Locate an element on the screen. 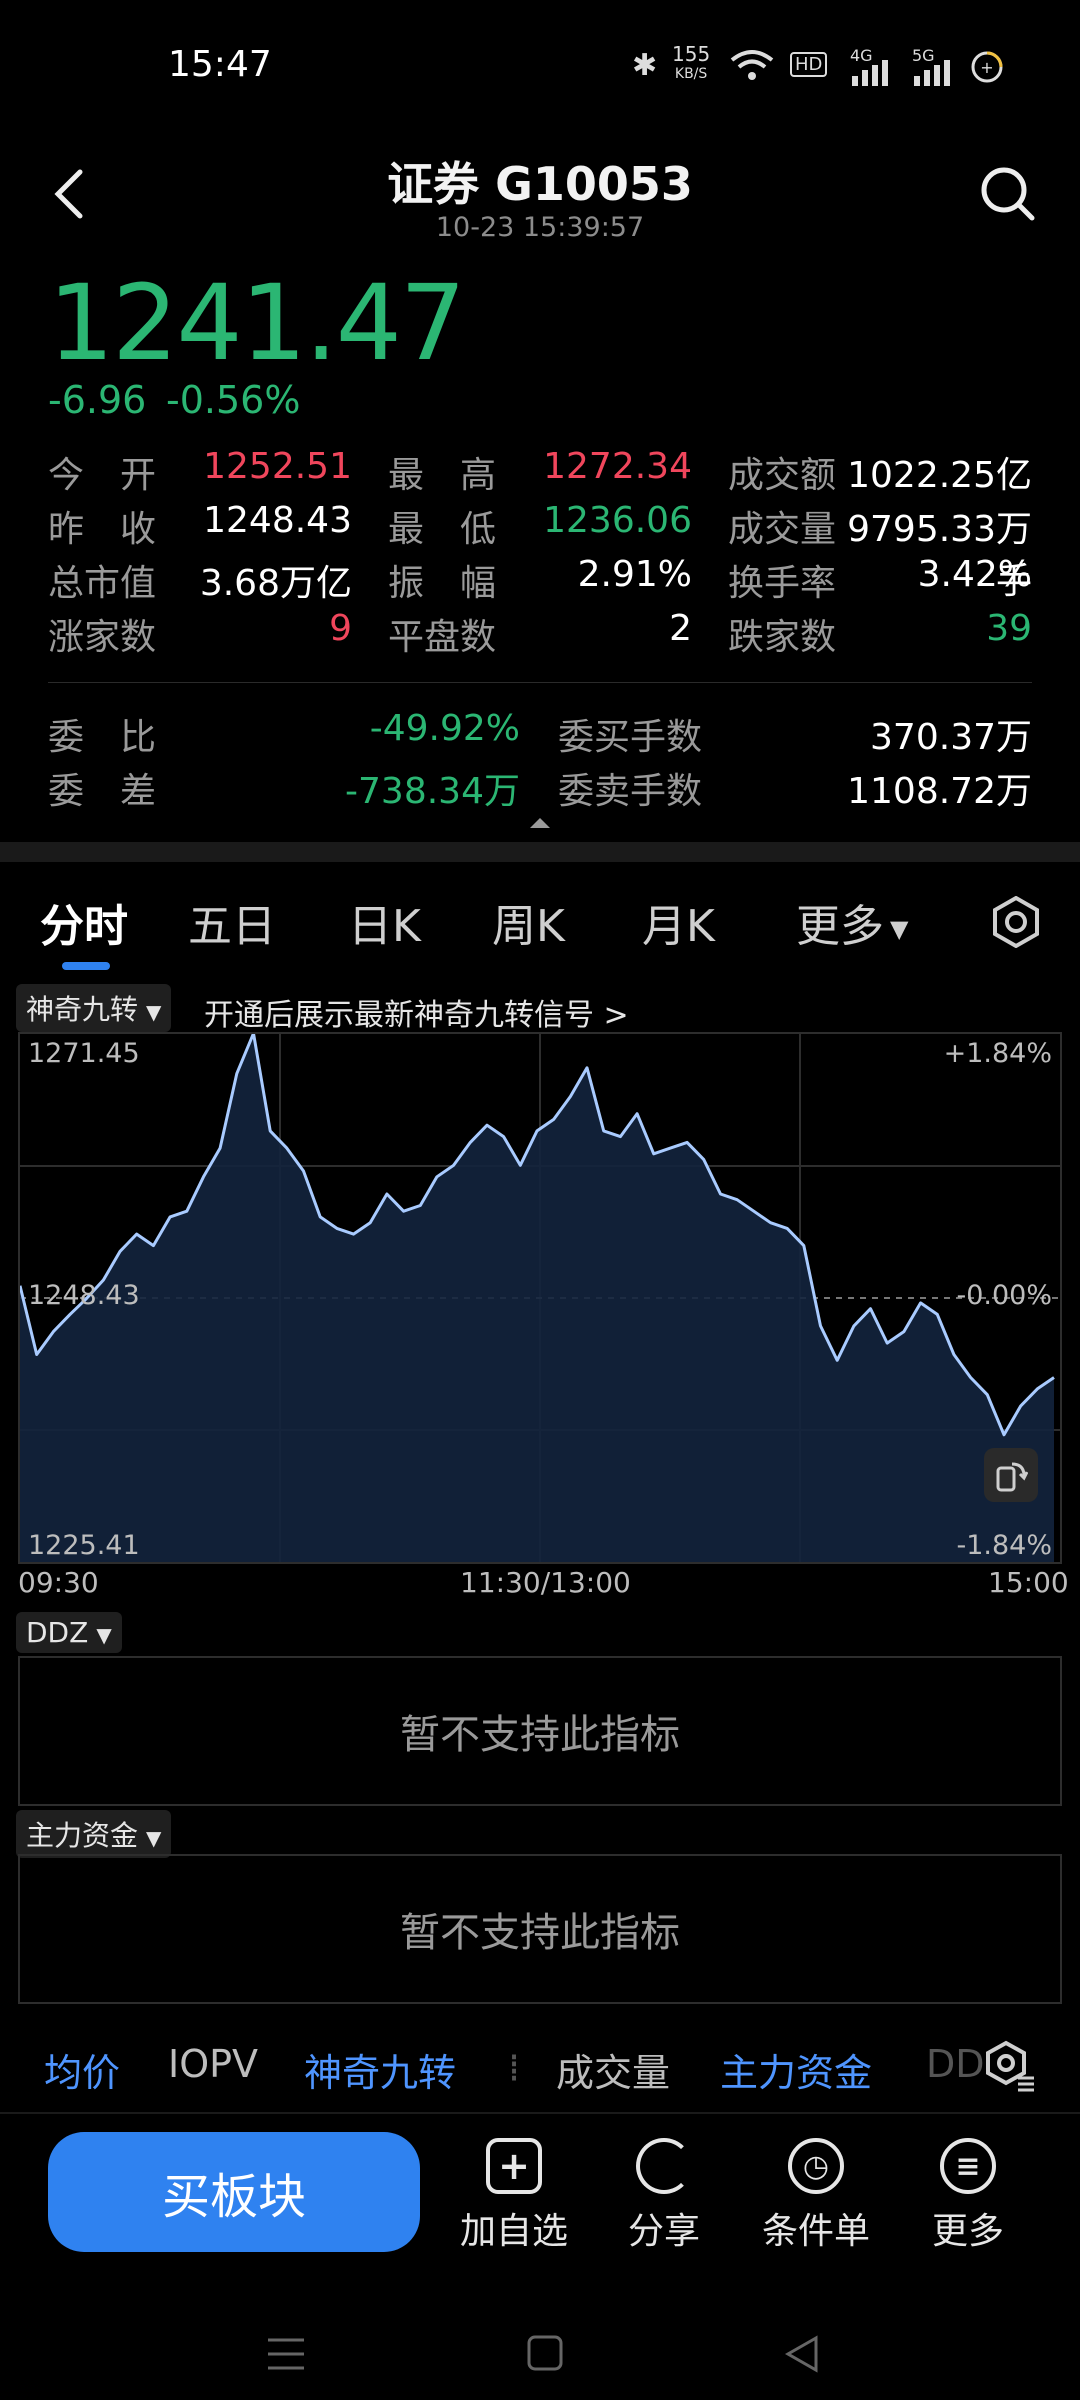 Image resolution: width=1080 pixels, height=2400 pixels. x-axis-label-start: 09:30 is located at coordinates (58, 1582).